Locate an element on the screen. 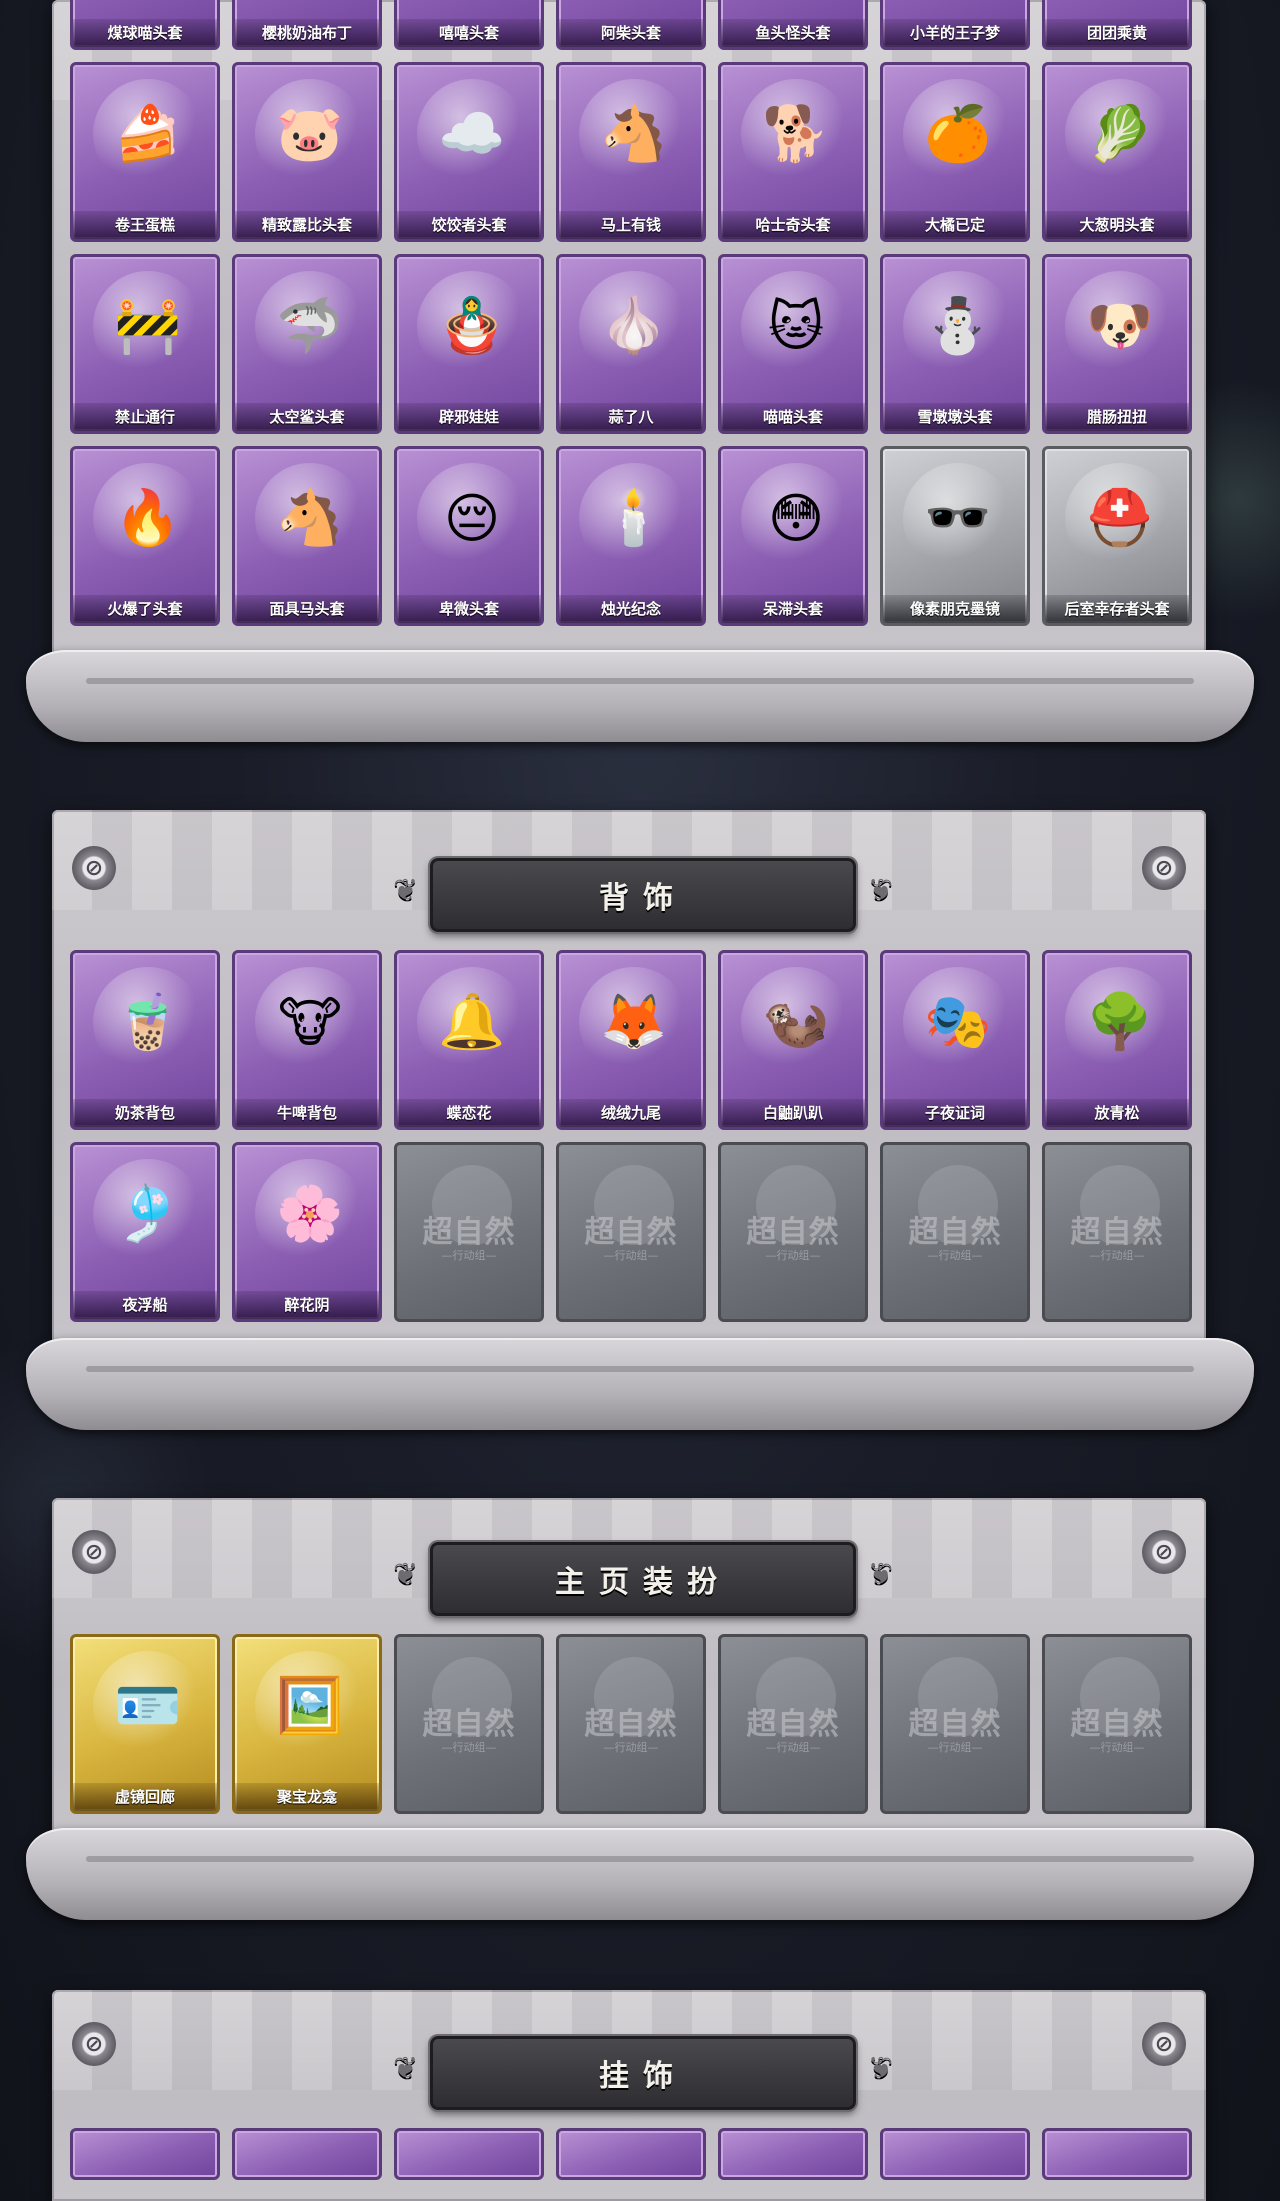  head-card: 🐷 精致露比头套 is located at coordinates (307, 152).